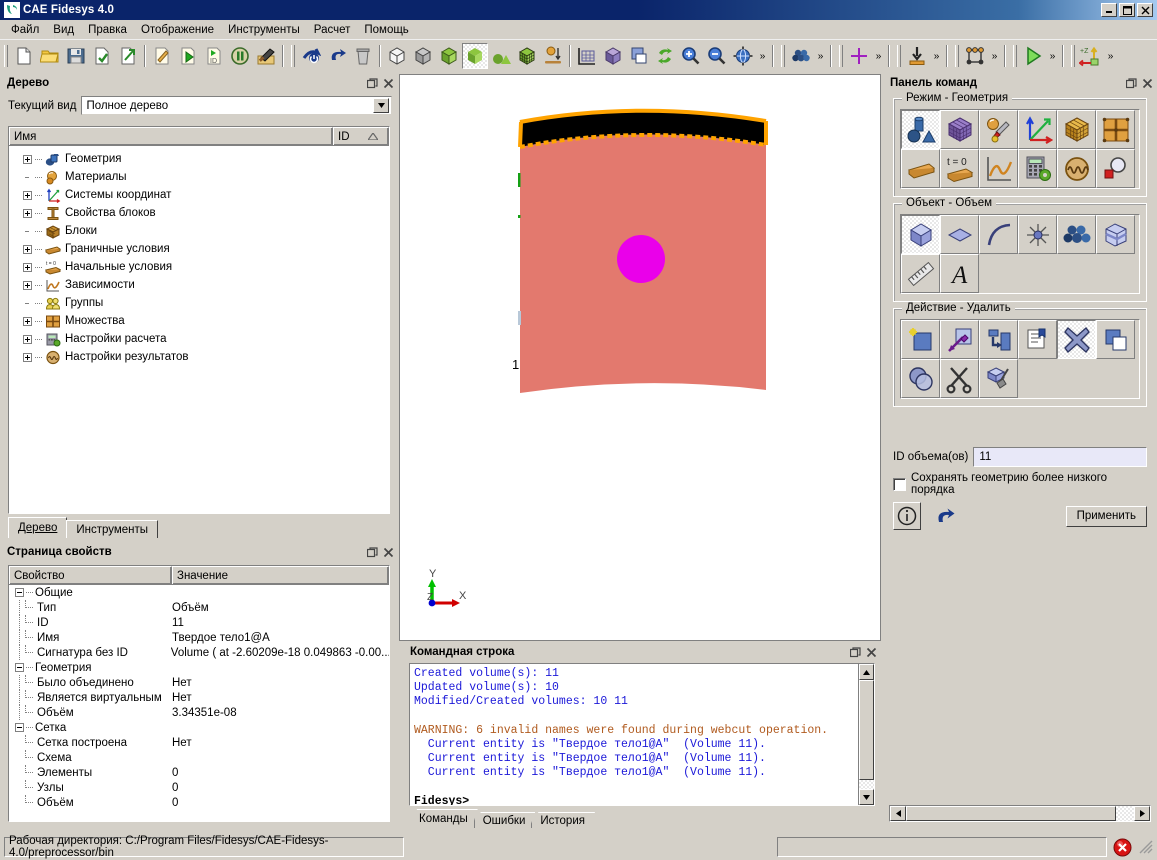  I want to click on transparency-cube-icon, so click(613, 56).